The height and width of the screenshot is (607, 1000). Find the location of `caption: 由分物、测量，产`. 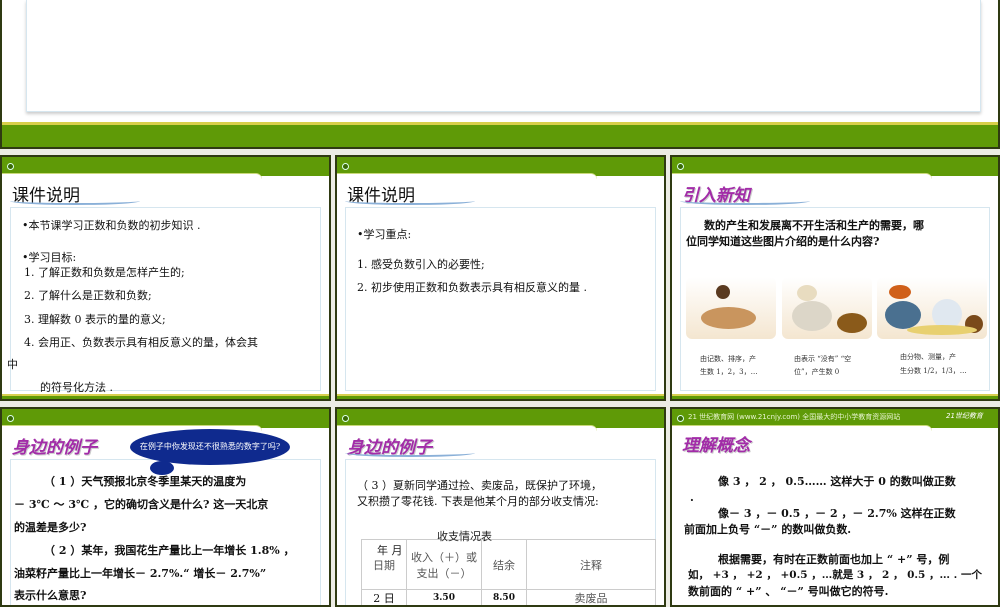

caption: 由分物、测量，产 is located at coordinates (928, 357).